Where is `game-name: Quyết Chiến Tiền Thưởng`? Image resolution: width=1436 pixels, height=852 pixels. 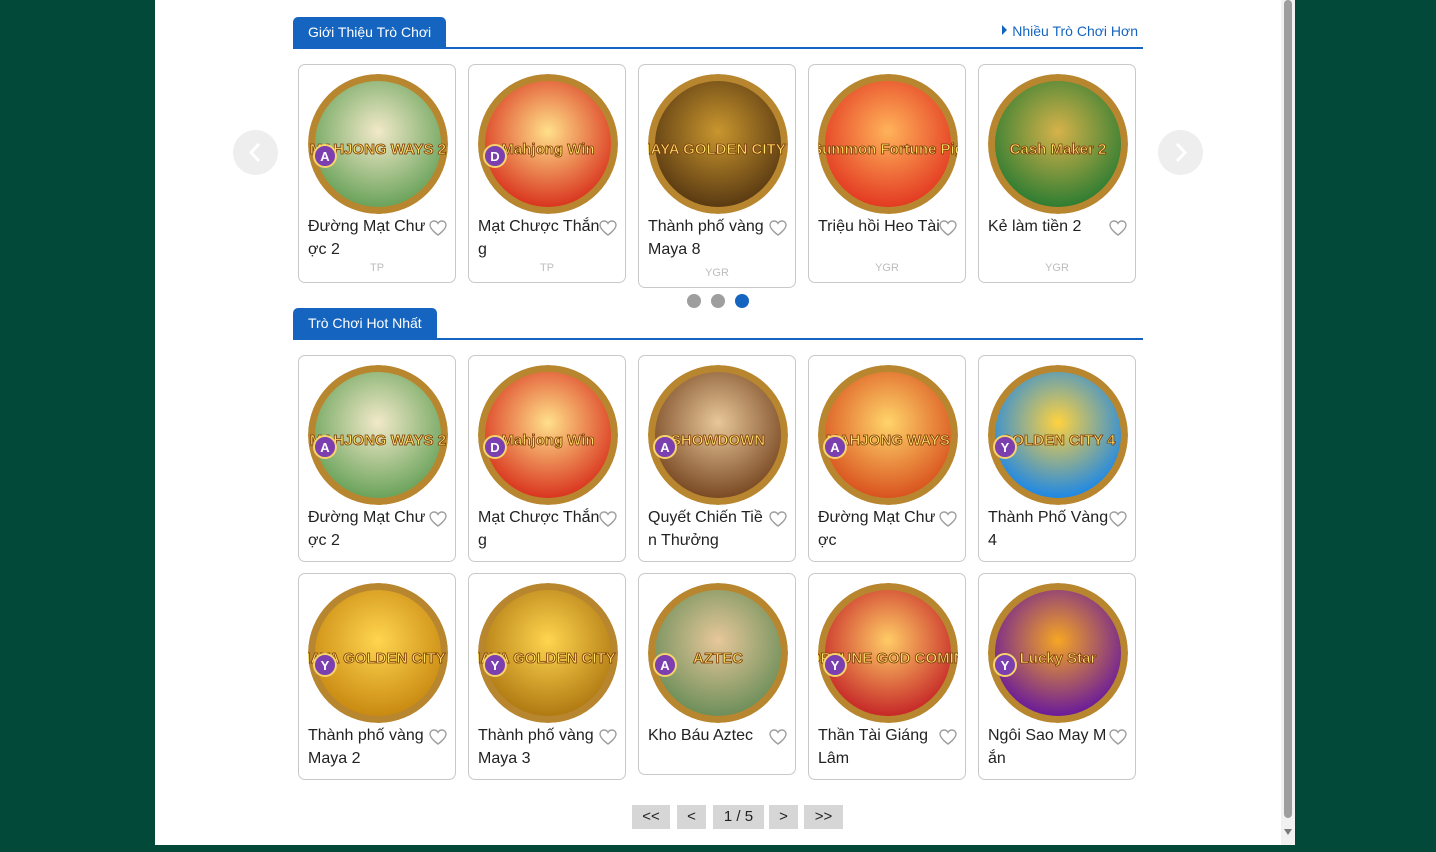 game-name: Quyết Chiến Tiền Thưởng is located at coordinates (709, 529).